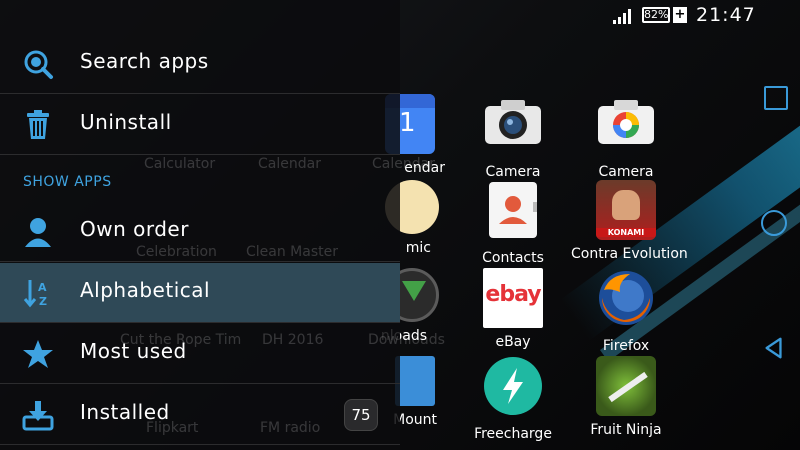 Image resolution: width=800 pixels, height=450 pixels. I want to click on charging-icon: +, so click(680, 15).